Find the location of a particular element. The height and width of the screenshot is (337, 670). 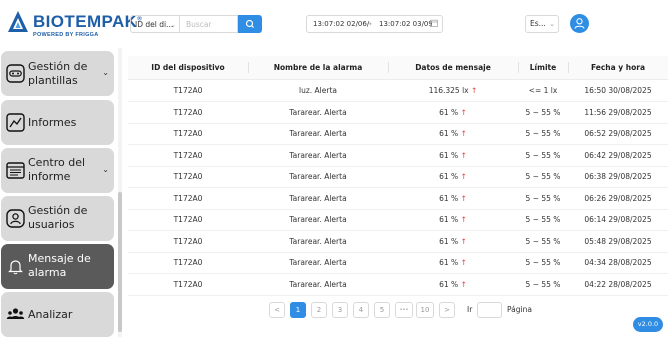

page-button-2: 2 is located at coordinates (319, 310).